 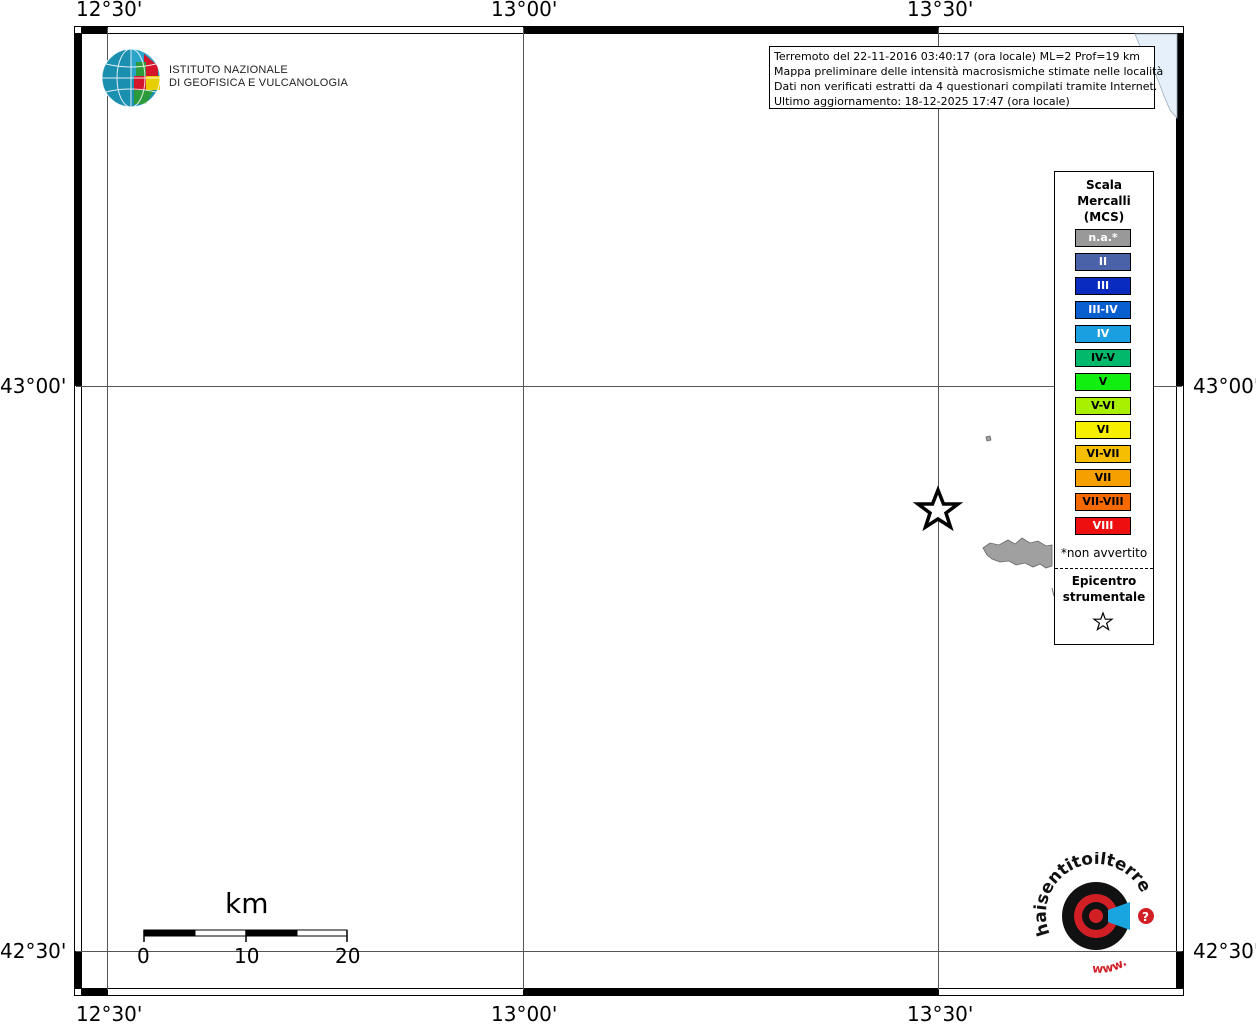 What do you see at coordinates (1104, 568) in the screenshot?
I see `legend-separator` at bounding box center [1104, 568].